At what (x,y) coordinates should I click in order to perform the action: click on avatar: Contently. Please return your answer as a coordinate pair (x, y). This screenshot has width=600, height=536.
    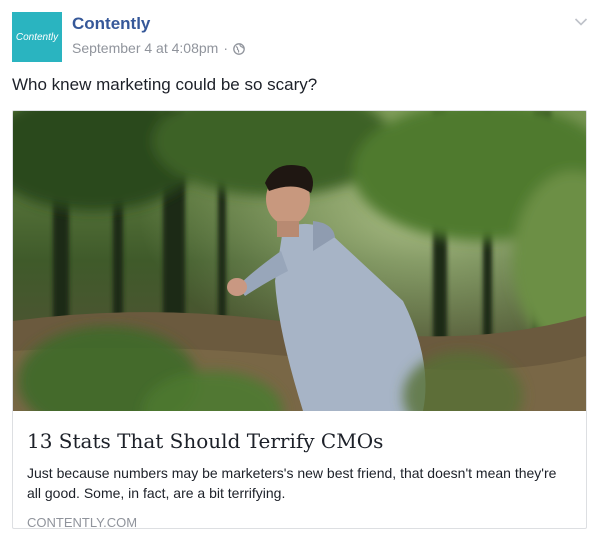
    Looking at the image, I should click on (37, 37).